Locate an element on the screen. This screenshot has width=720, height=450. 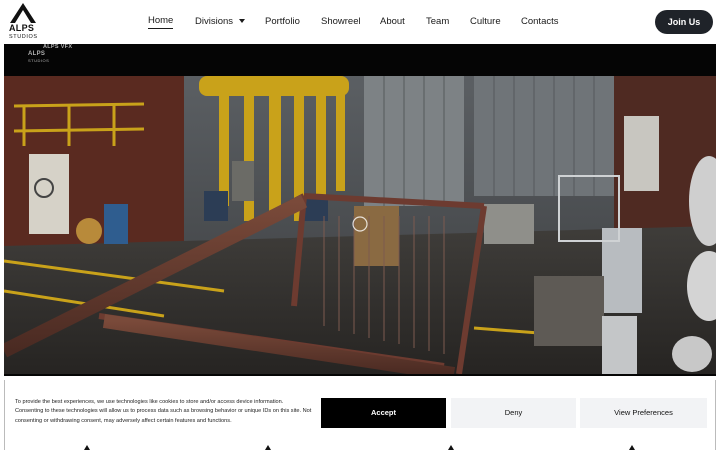
view-preferences-button: View Preferences is located at coordinates (643, 413).